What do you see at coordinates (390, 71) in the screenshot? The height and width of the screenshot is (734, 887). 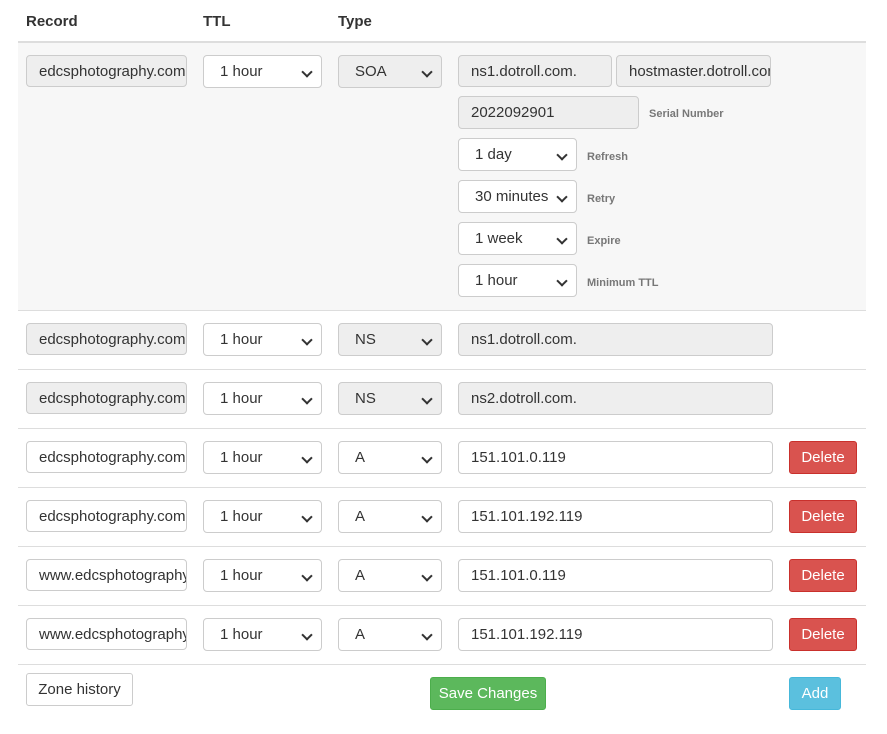 I see `type-select: SOA` at bounding box center [390, 71].